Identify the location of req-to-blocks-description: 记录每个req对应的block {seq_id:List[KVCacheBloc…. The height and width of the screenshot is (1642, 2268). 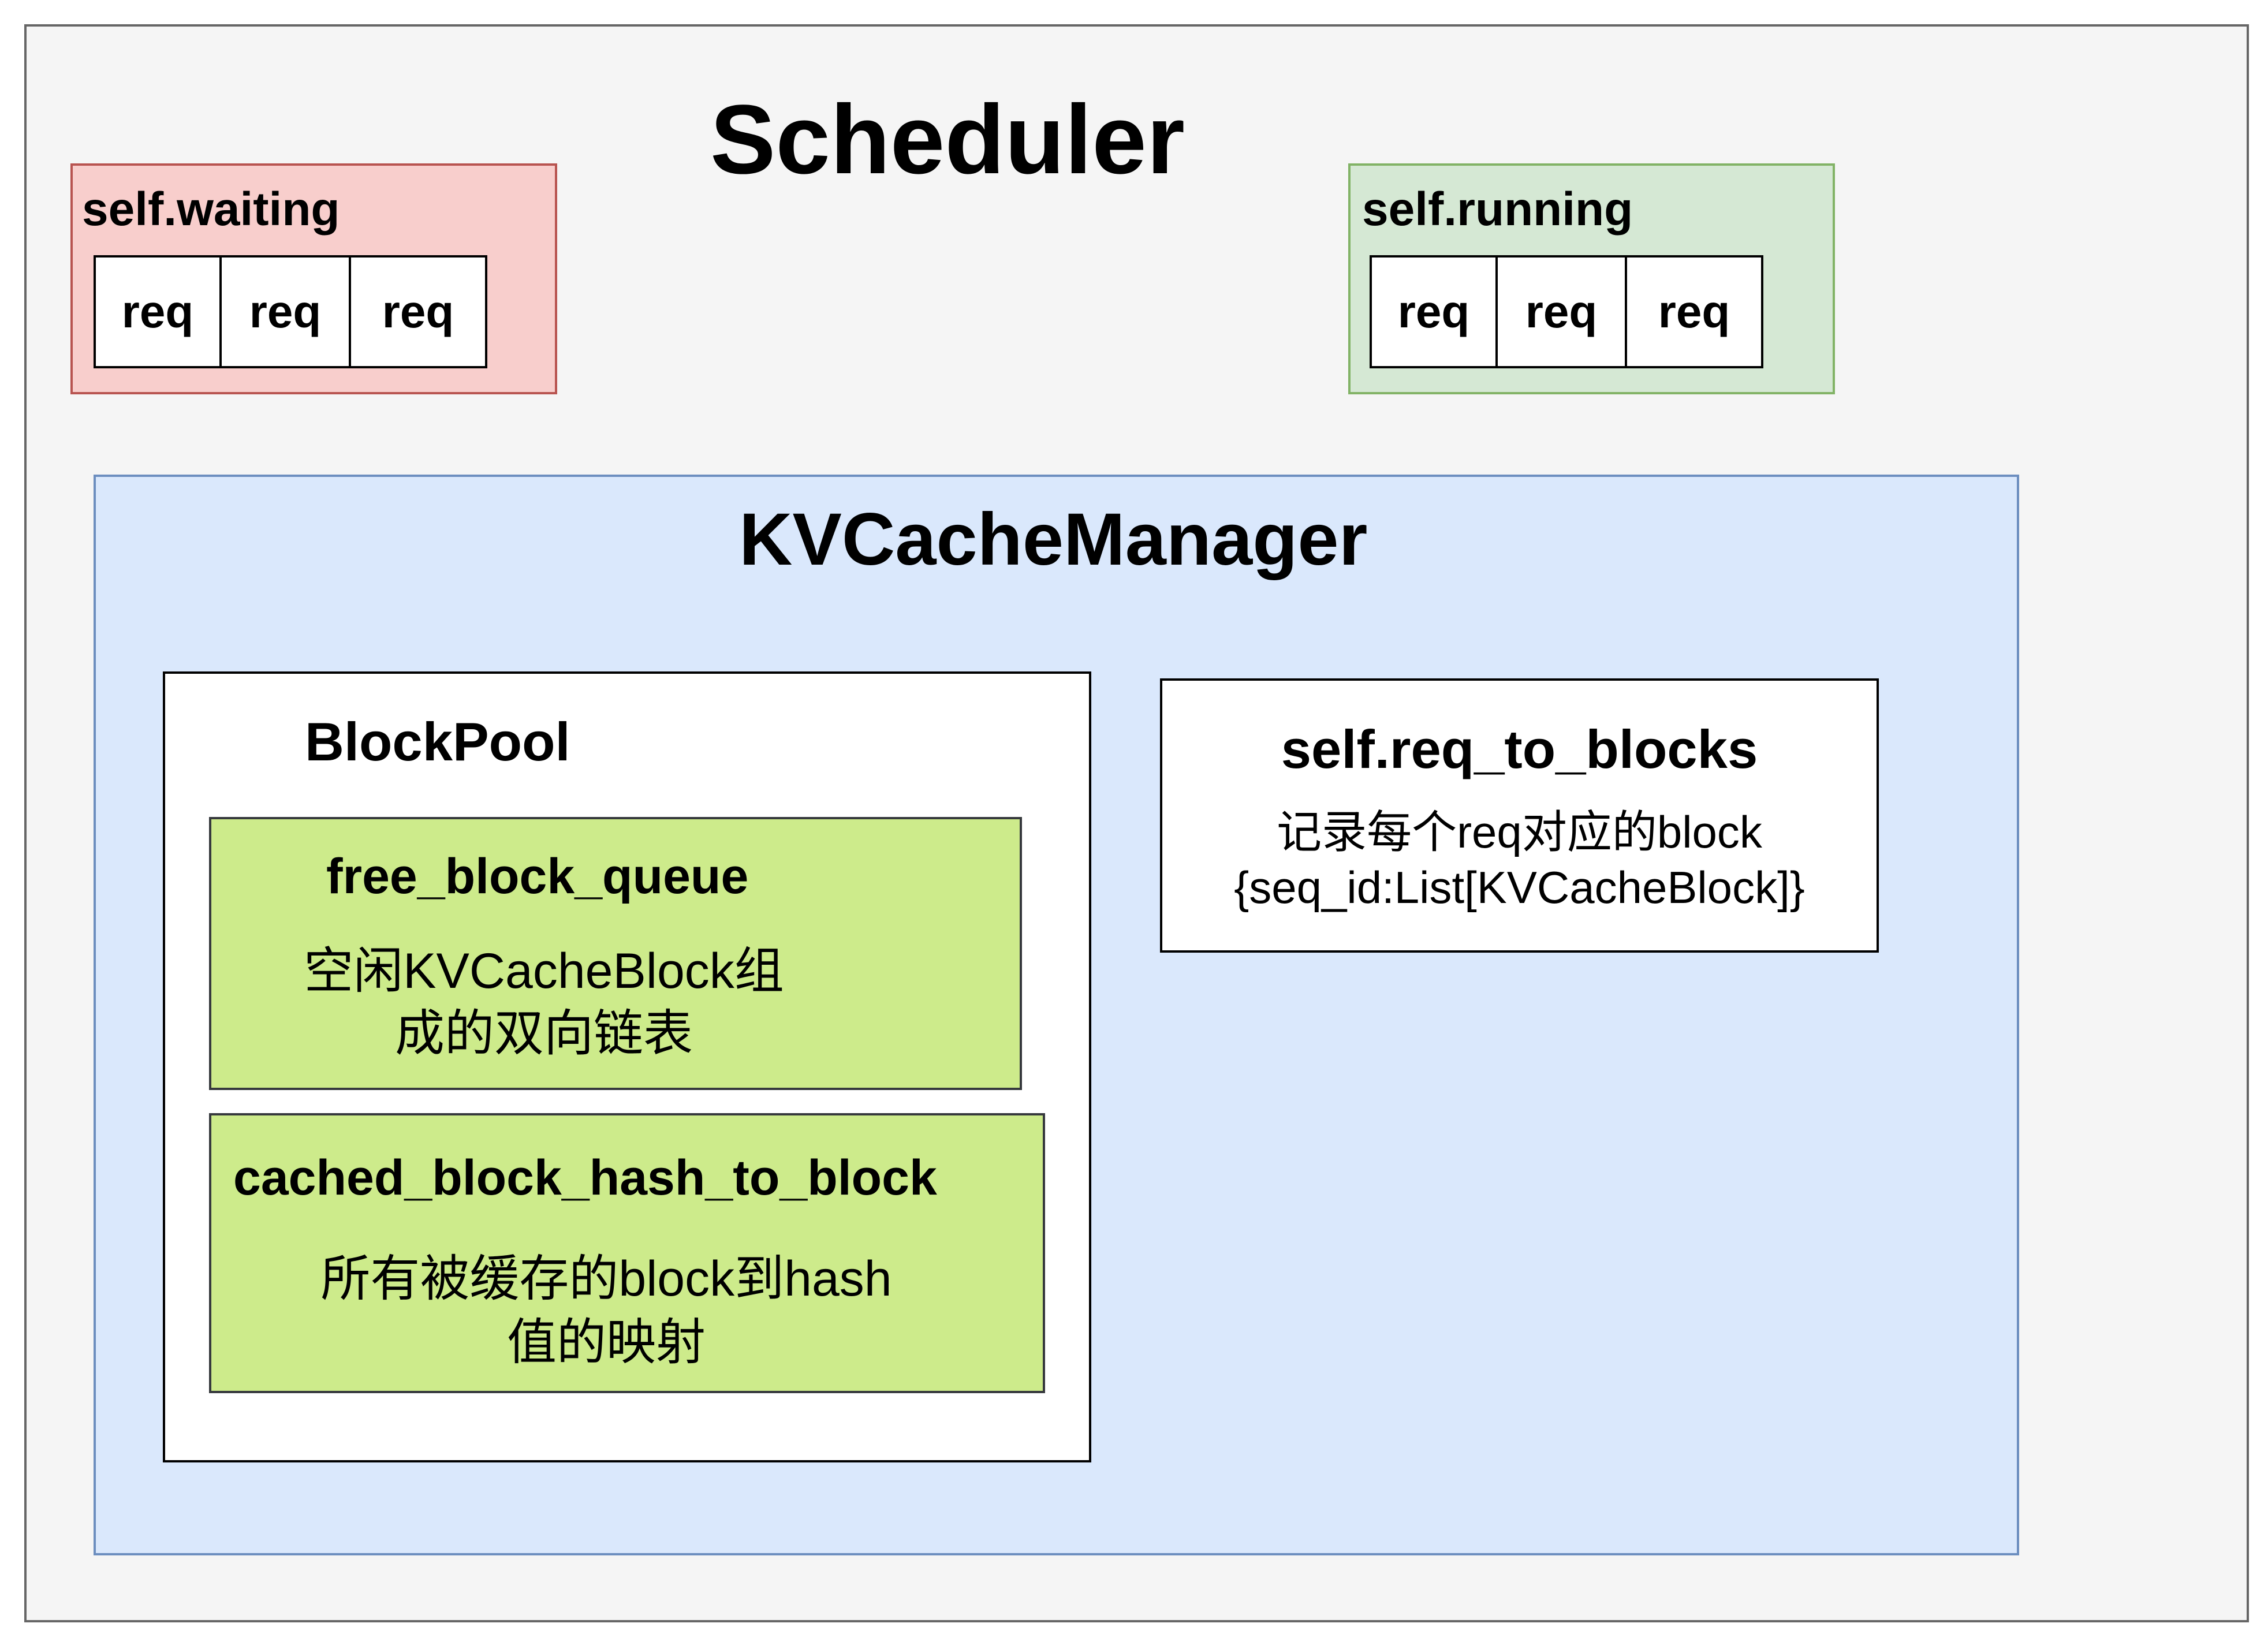
(1519, 859).